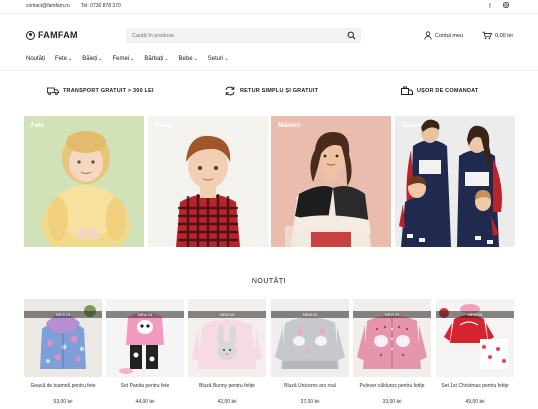  Describe the element at coordinates (227, 402) in the screenshot. I see `product-price: 42,00 lei` at that location.